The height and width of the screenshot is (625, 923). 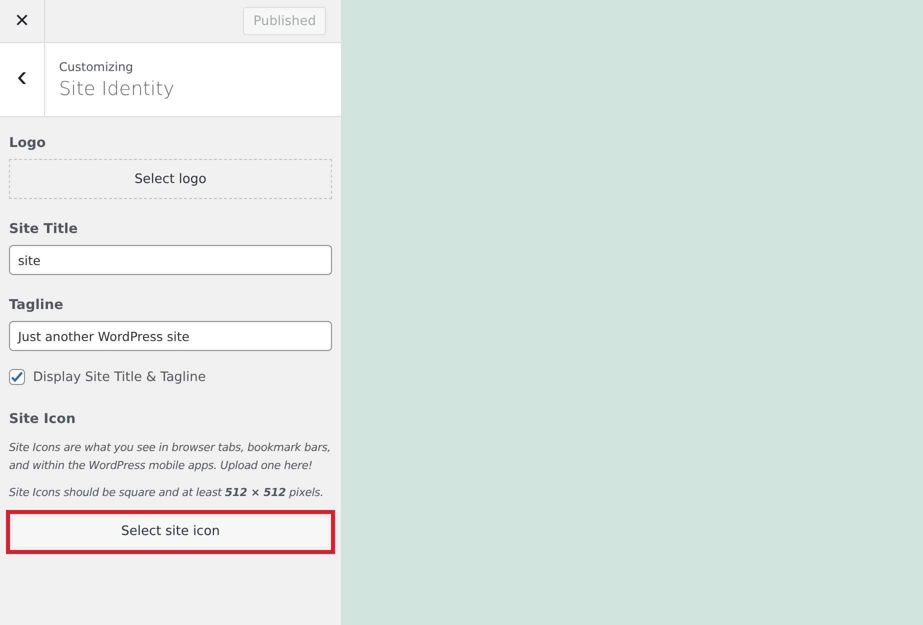 What do you see at coordinates (170, 179) in the screenshot?
I see `select-logo-button: Select logo` at bounding box center [170, 179].